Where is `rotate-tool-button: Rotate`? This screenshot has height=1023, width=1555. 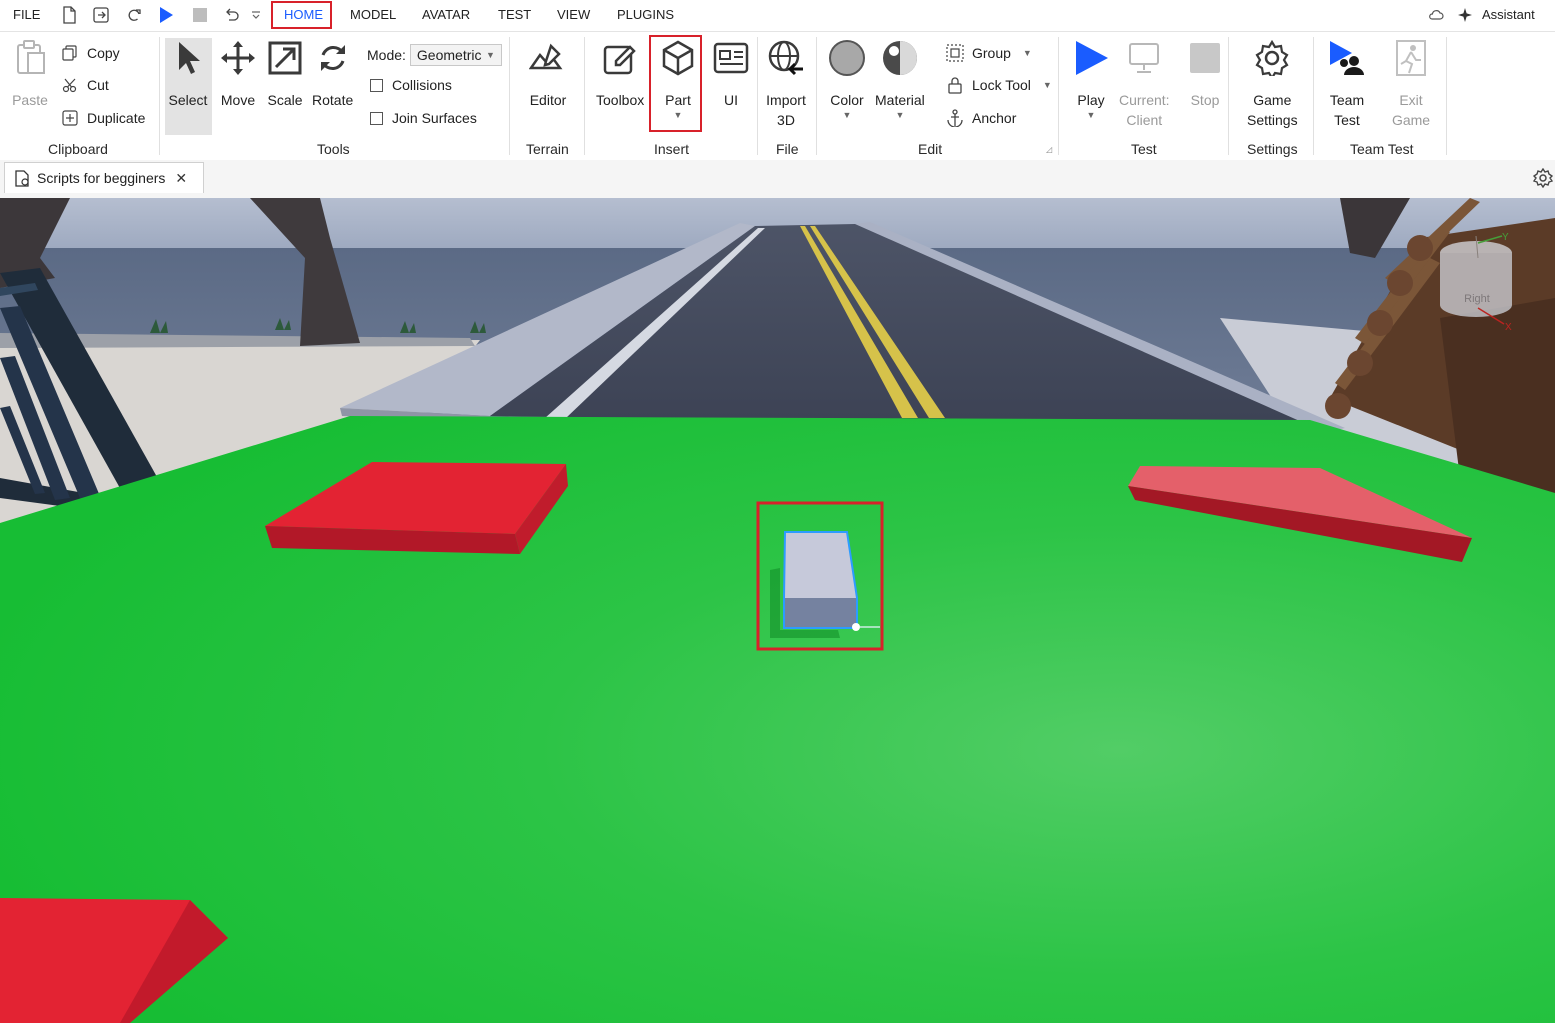
rotate-tool-button: Rotate is located at coordinates (332, 74).